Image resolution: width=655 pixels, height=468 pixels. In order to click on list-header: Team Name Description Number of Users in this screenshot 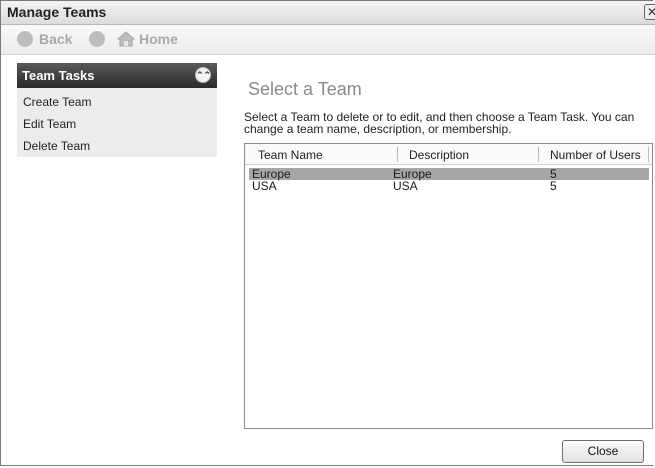, I will do `click(448, 154)`.